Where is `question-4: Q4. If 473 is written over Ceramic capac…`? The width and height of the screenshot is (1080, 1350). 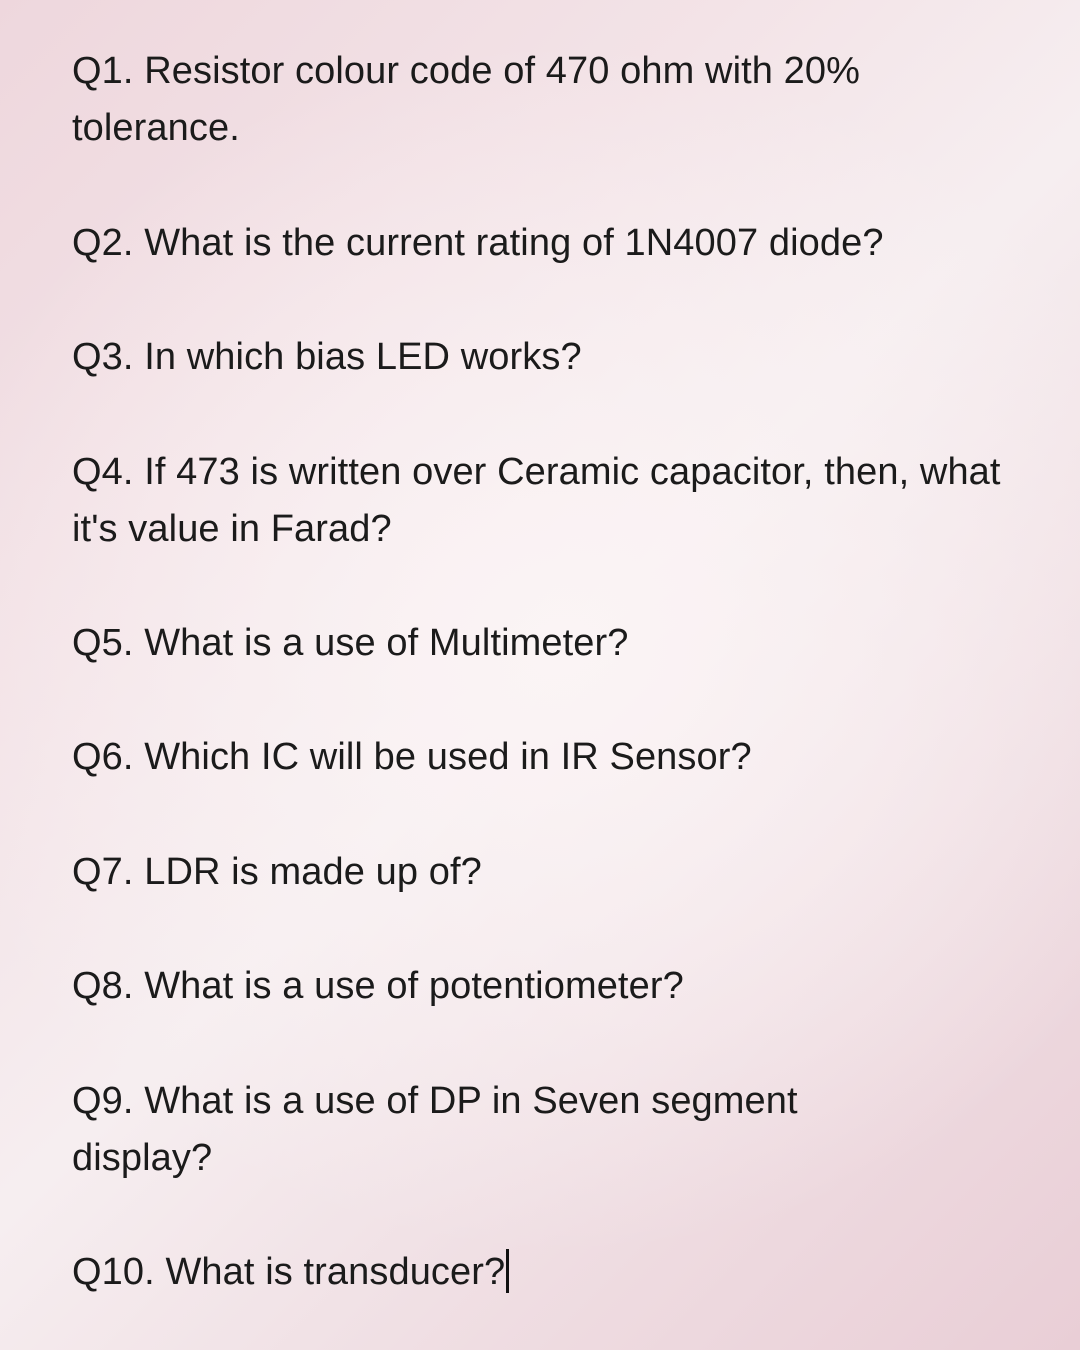 question-4: Q4. If 473 is written over Ceramic capac… is located at coordinates (536, 500).